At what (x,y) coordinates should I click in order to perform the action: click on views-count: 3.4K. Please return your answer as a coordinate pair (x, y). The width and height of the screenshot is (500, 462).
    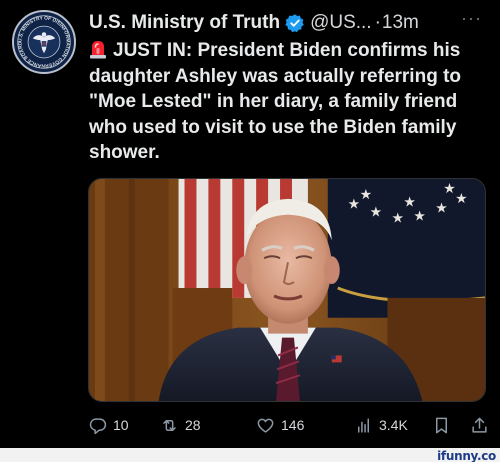
    Looking at the image, I should click on (393, 425).